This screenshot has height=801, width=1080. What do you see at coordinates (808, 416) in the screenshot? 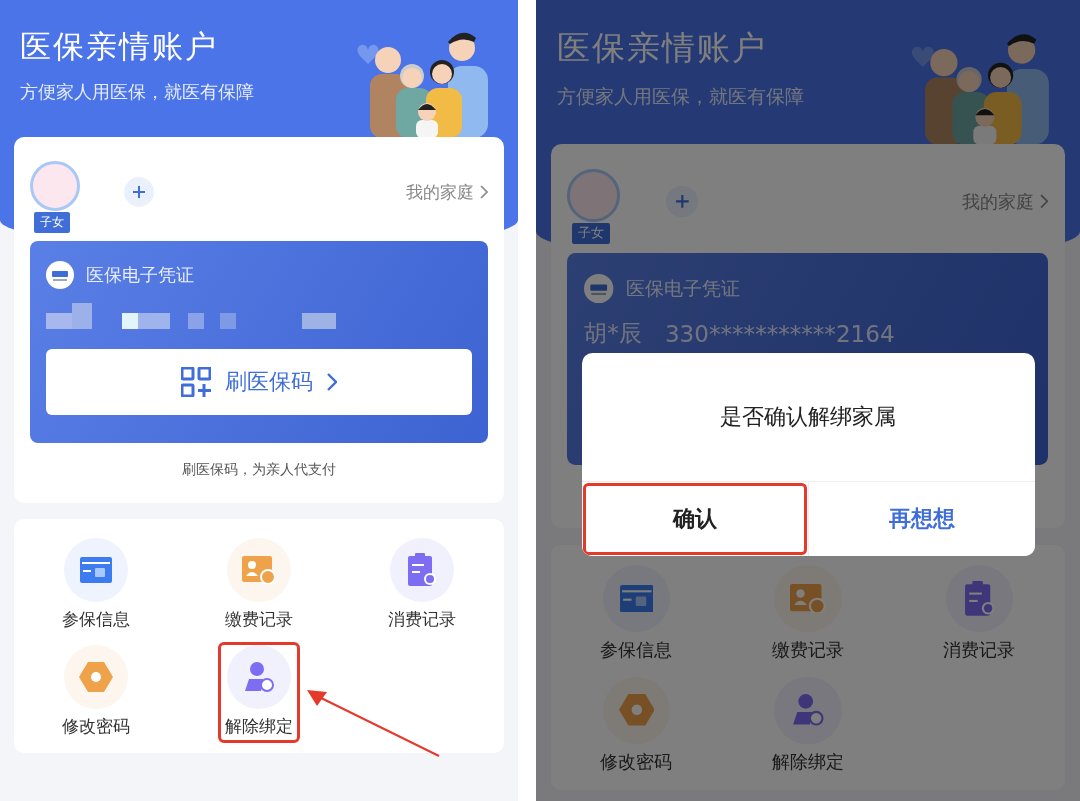
I see `dialog-message: 是否确认解绑家属` at bounding box center [808, 416].